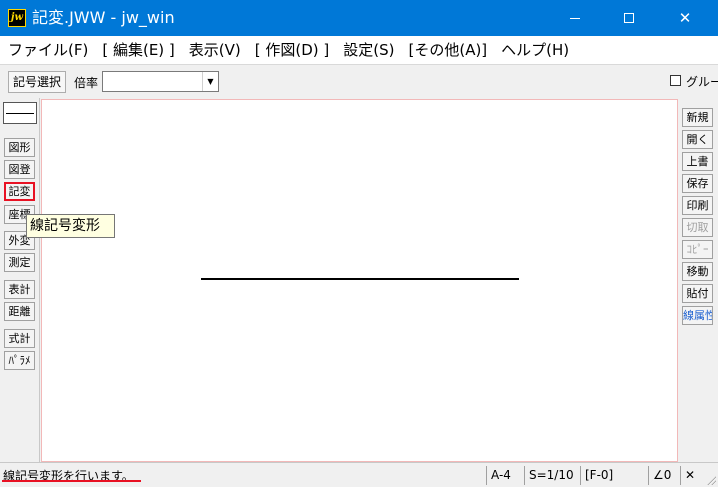 Image resolution: width=718 pixels, height=487 pixels. Describe the element at coordinates (86, 83) in the screenshot. I see `scale-label: 倍率` at that location.